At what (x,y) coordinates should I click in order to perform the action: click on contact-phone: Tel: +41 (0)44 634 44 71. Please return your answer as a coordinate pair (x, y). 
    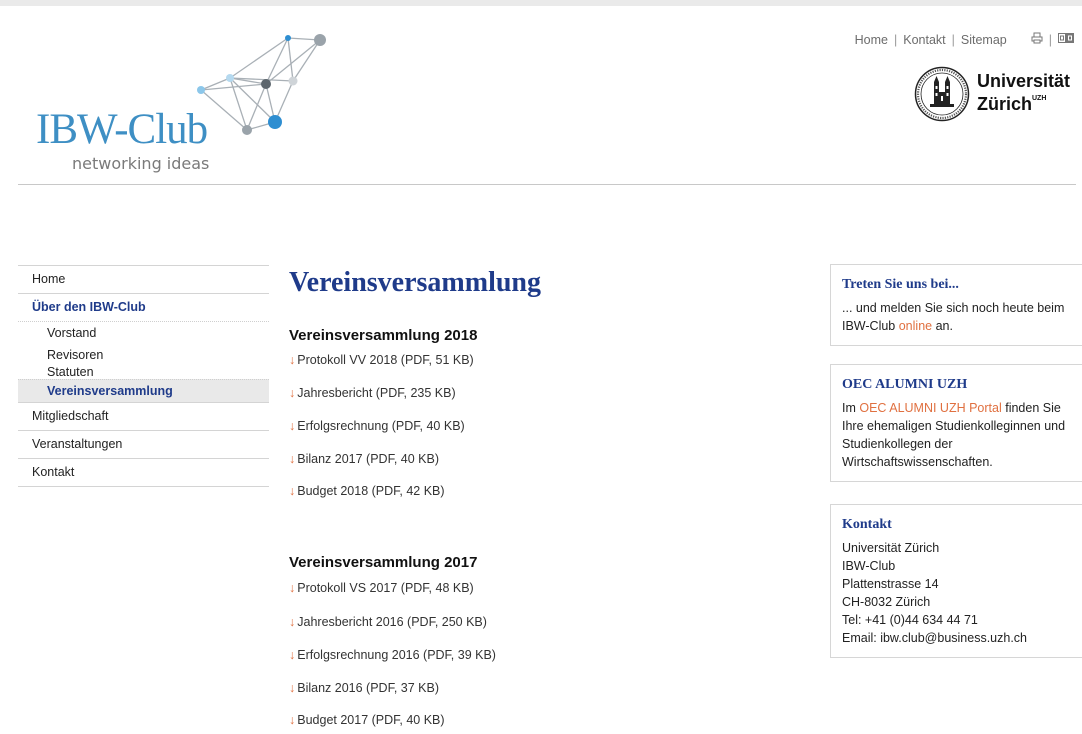
    Looking at the image, I should click on (910, 620).